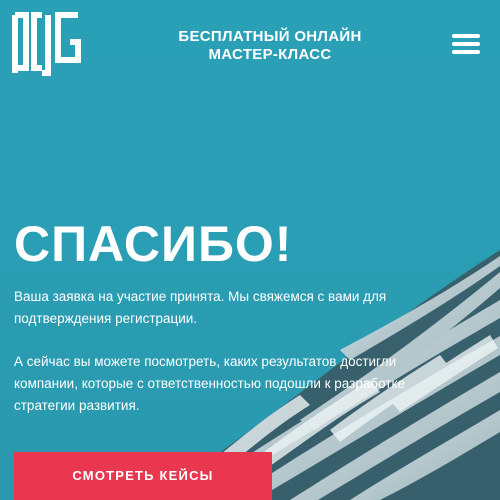 The image size is (500, 500). I want to click on header-title-line1: БЕСПЛАТНЫЙ ОНЛАЙН, so click(270, 36).